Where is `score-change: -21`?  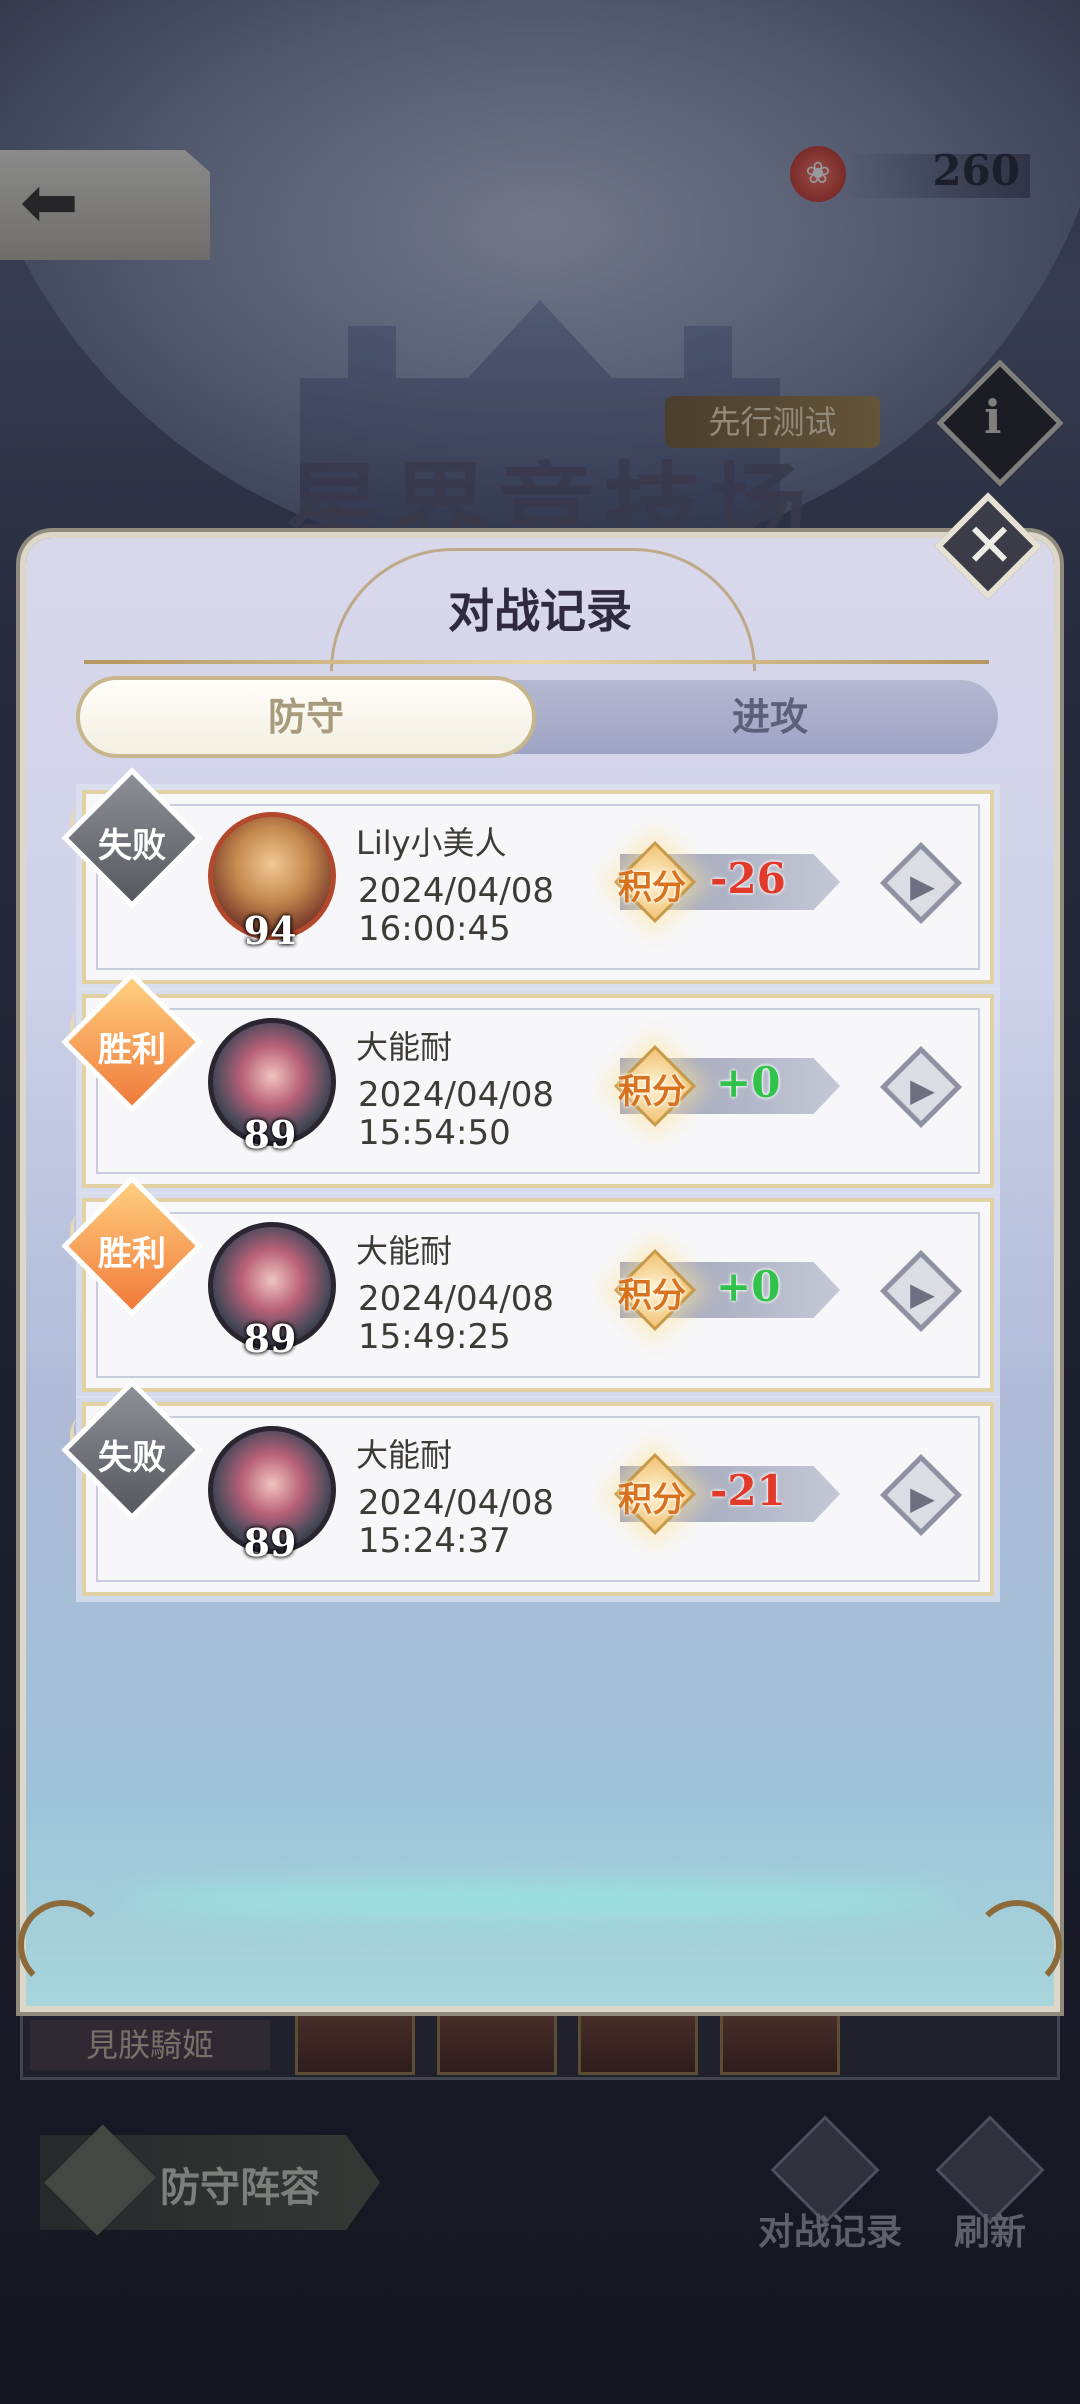
score-change: -21 is located at coordinates (748, 1490).